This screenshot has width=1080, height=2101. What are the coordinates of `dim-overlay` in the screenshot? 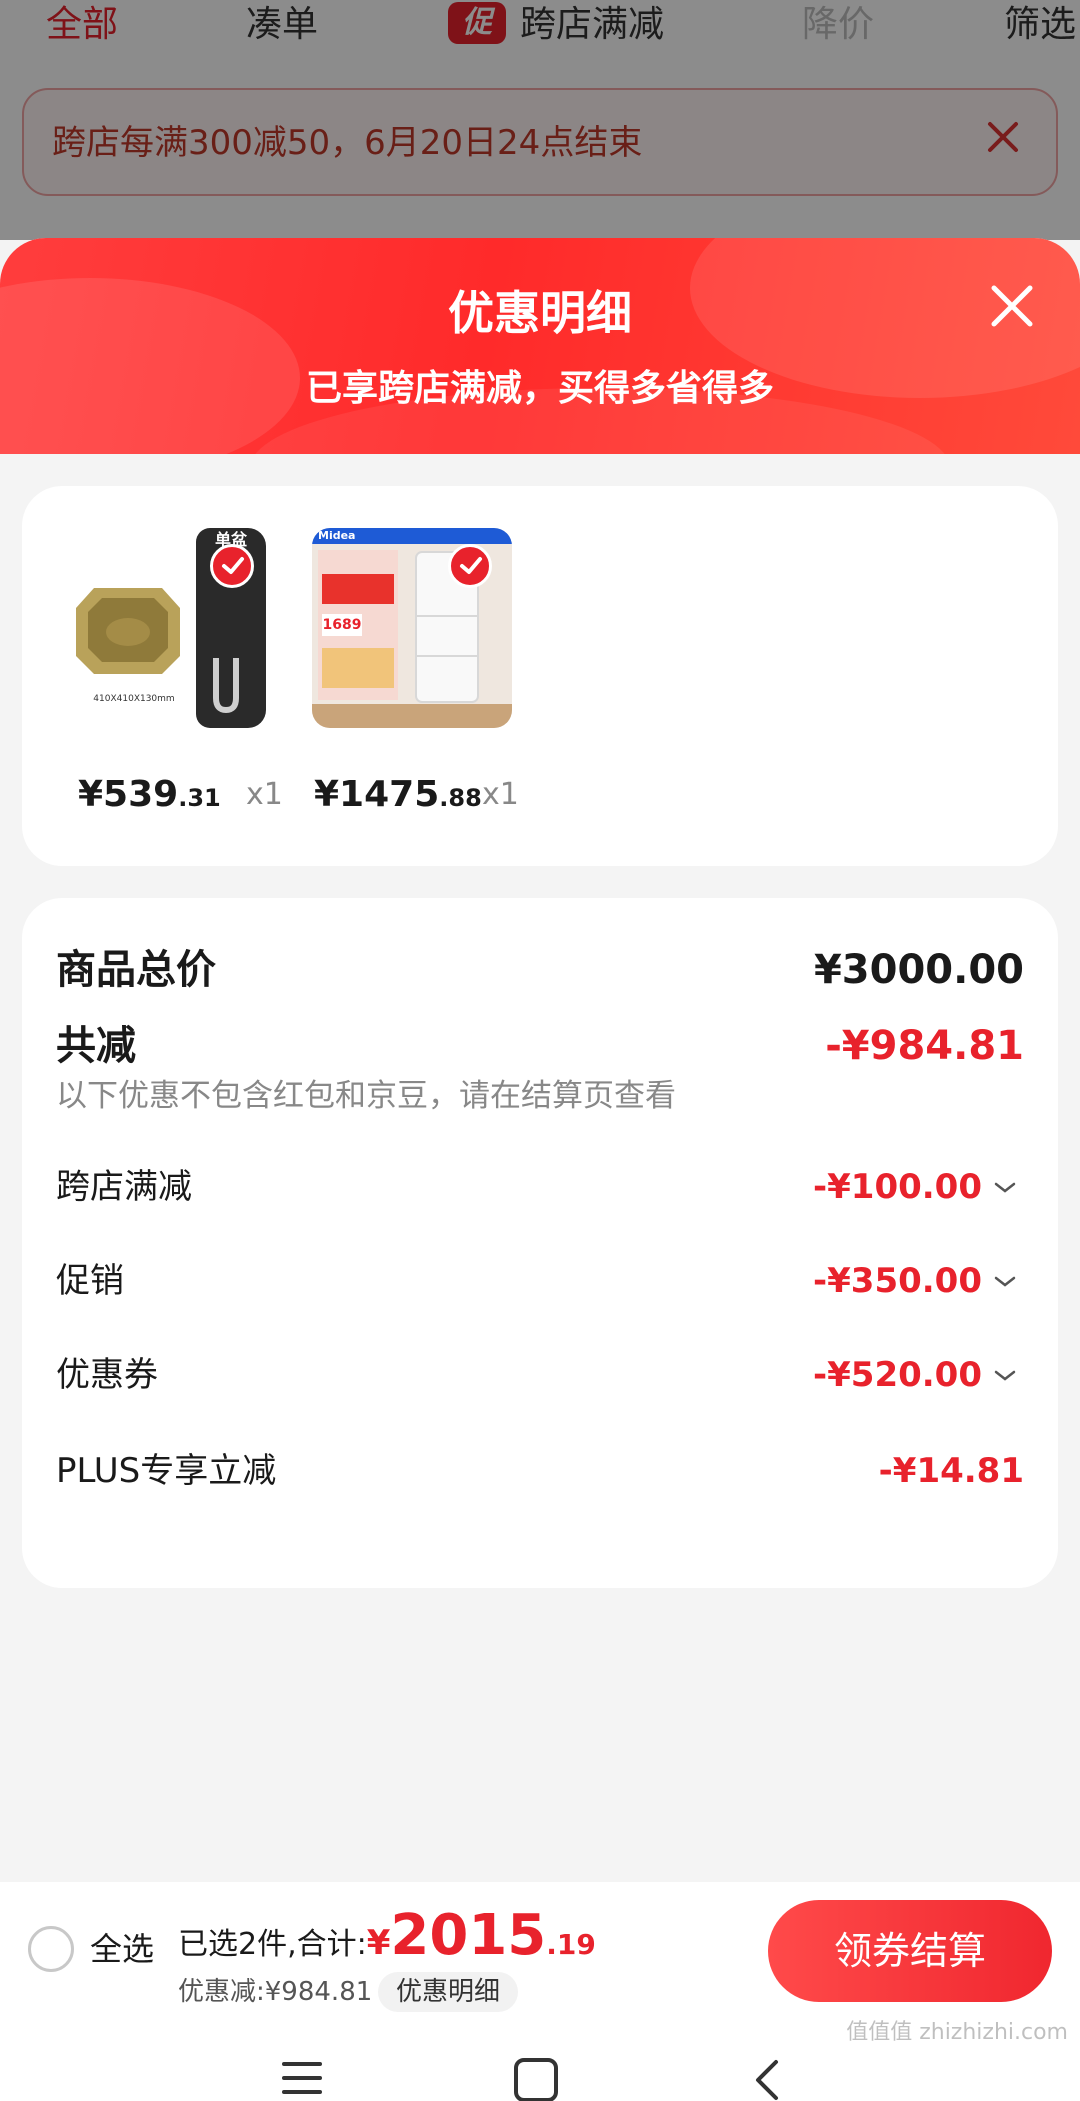 It's located at (540, 120).